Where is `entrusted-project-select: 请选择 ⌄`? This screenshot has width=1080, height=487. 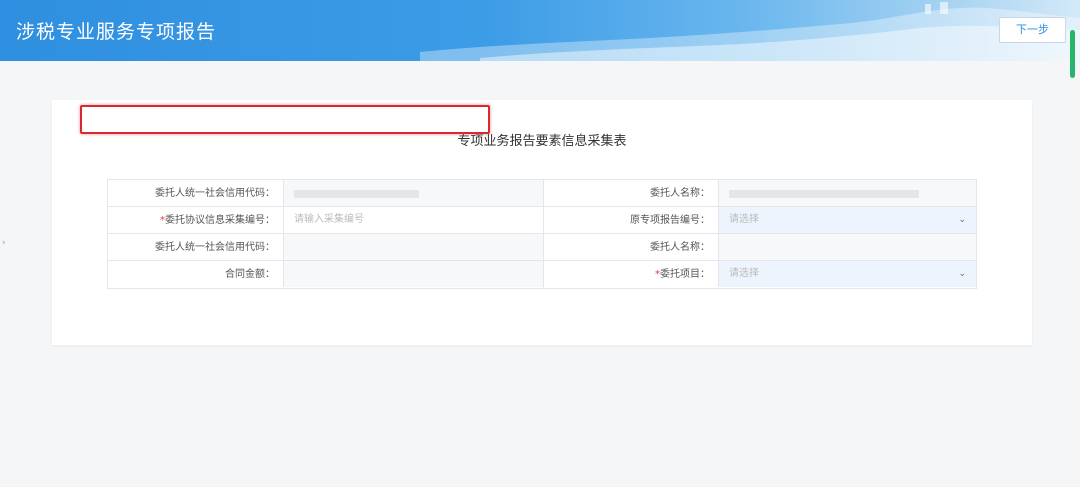
entrusted-project-select: 请选择 ⌄ is located at coordinates (847, 274).